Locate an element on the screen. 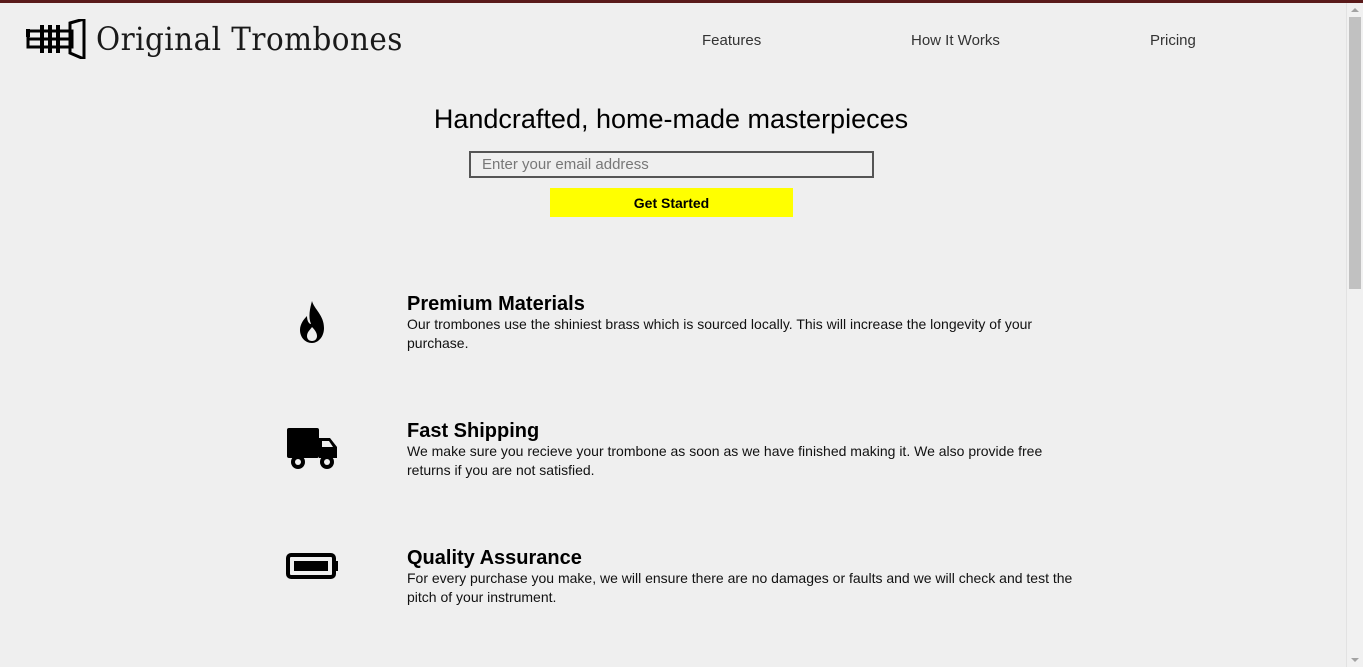 The image size is (1363, 667). logo-text: Original Trombones is located at coordinates (249, 39).